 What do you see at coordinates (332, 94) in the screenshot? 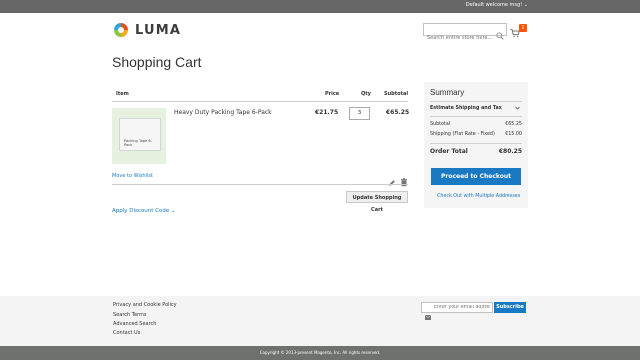
I see `column-header-price: Price` at bounding box center [332, 94].